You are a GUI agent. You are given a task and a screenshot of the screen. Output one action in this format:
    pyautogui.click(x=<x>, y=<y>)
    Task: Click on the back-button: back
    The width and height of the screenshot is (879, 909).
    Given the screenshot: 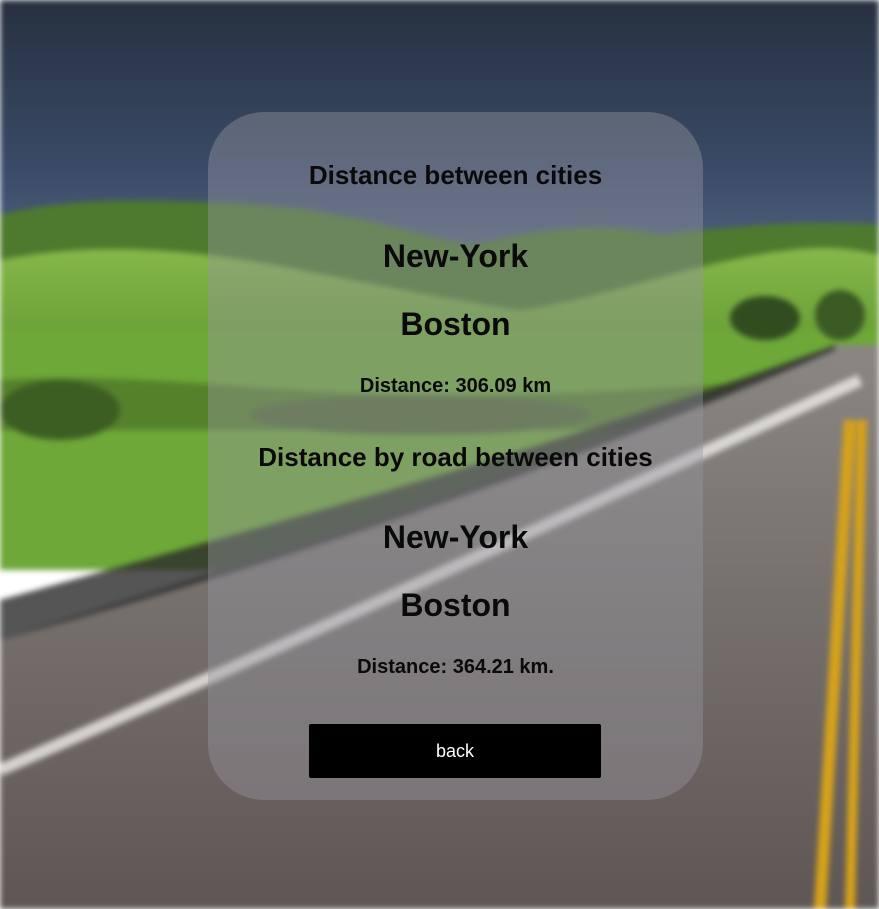 What is the action you would take?
    pyautogui.click(x=455, y=751)
    